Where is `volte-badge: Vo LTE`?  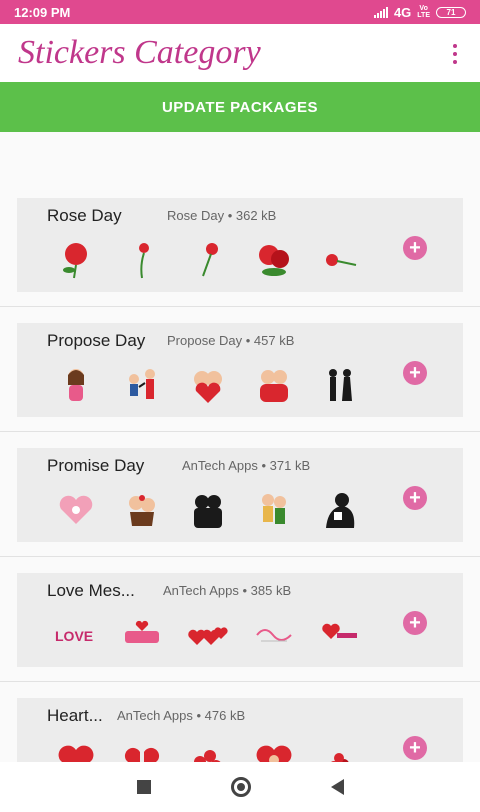 volte-badge: Vo LTE is located at coordinates (423, 12).